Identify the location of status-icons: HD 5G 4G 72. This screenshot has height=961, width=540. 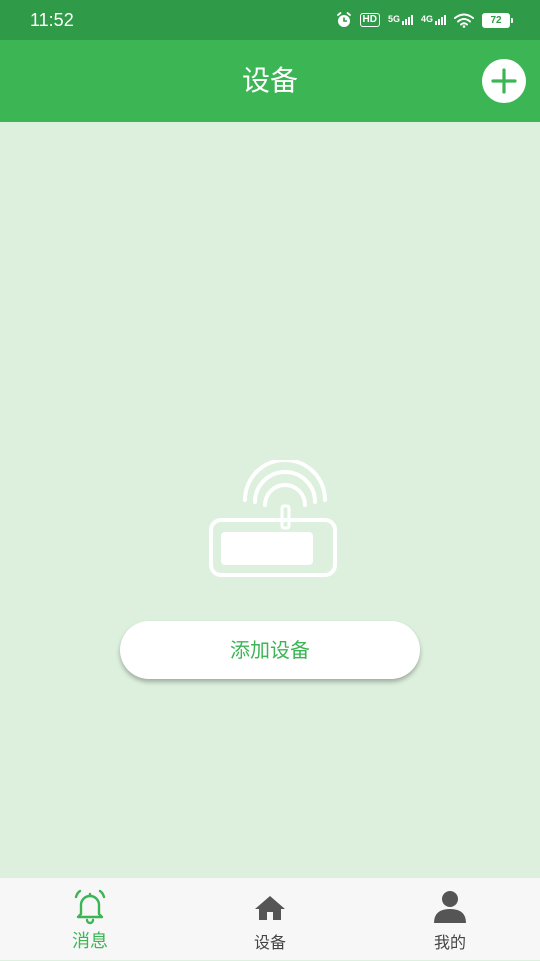
(424, 20).